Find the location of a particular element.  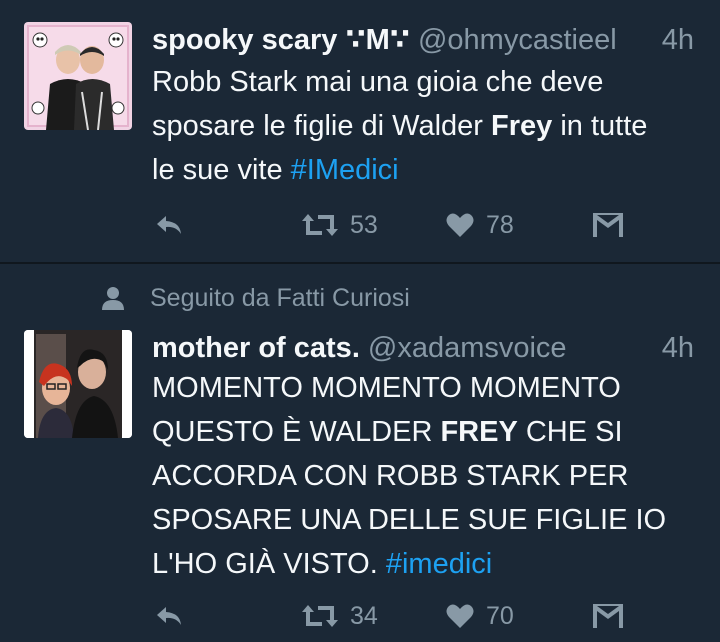

tweet-actions: 53 78 is located at coordinates (360, 225).